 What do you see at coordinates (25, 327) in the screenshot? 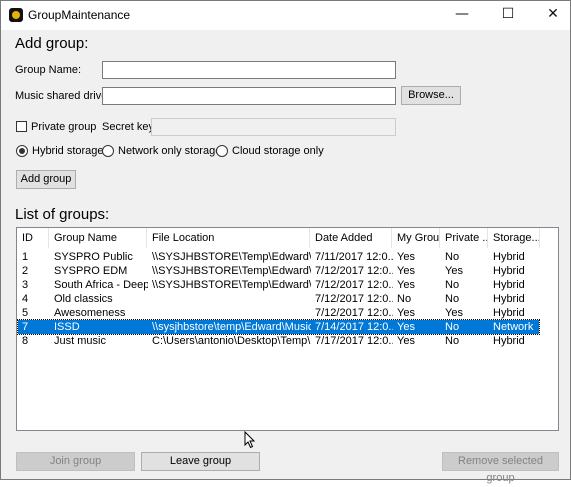
I see `cell-id: 7` at bounding box center [25, 327].